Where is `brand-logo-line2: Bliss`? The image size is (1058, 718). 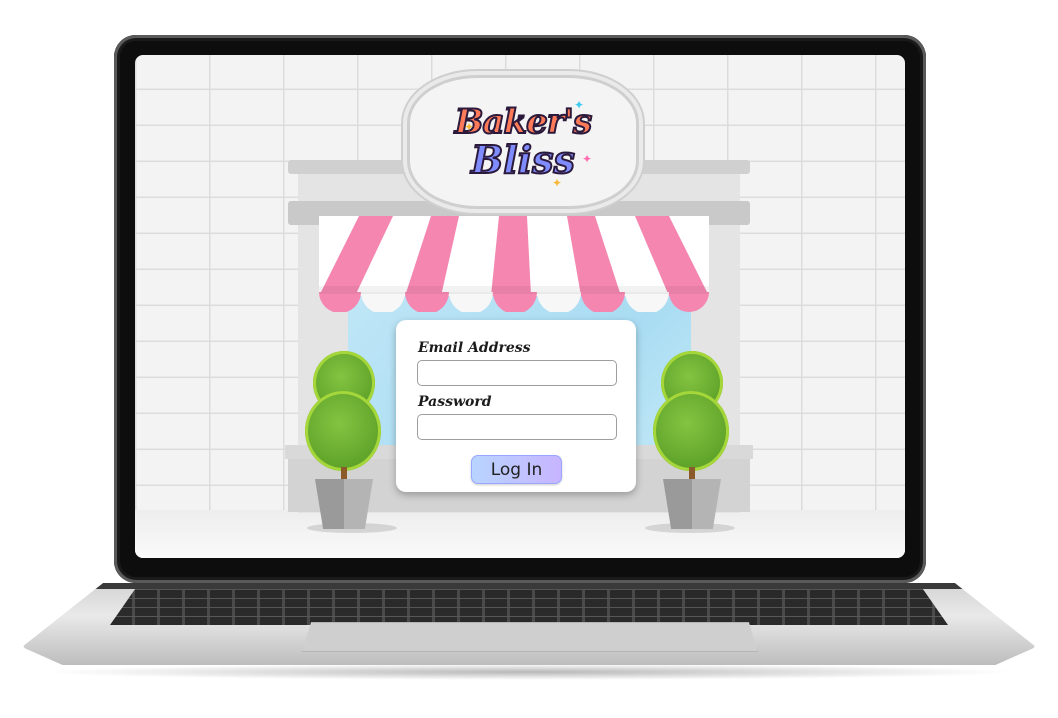
brand-logo-line2: Bliss is located at coordinates (523, 159).